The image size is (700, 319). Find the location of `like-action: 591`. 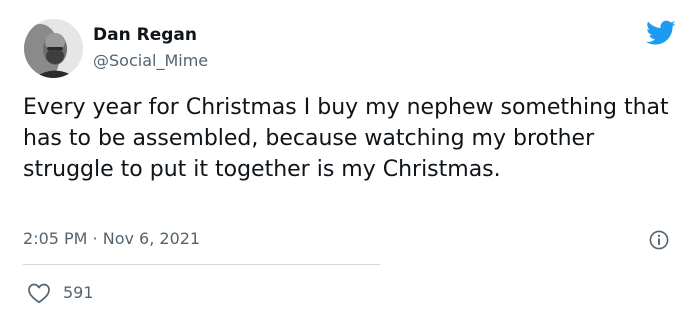

like-action: 591 is located at coordinates (60, 293).